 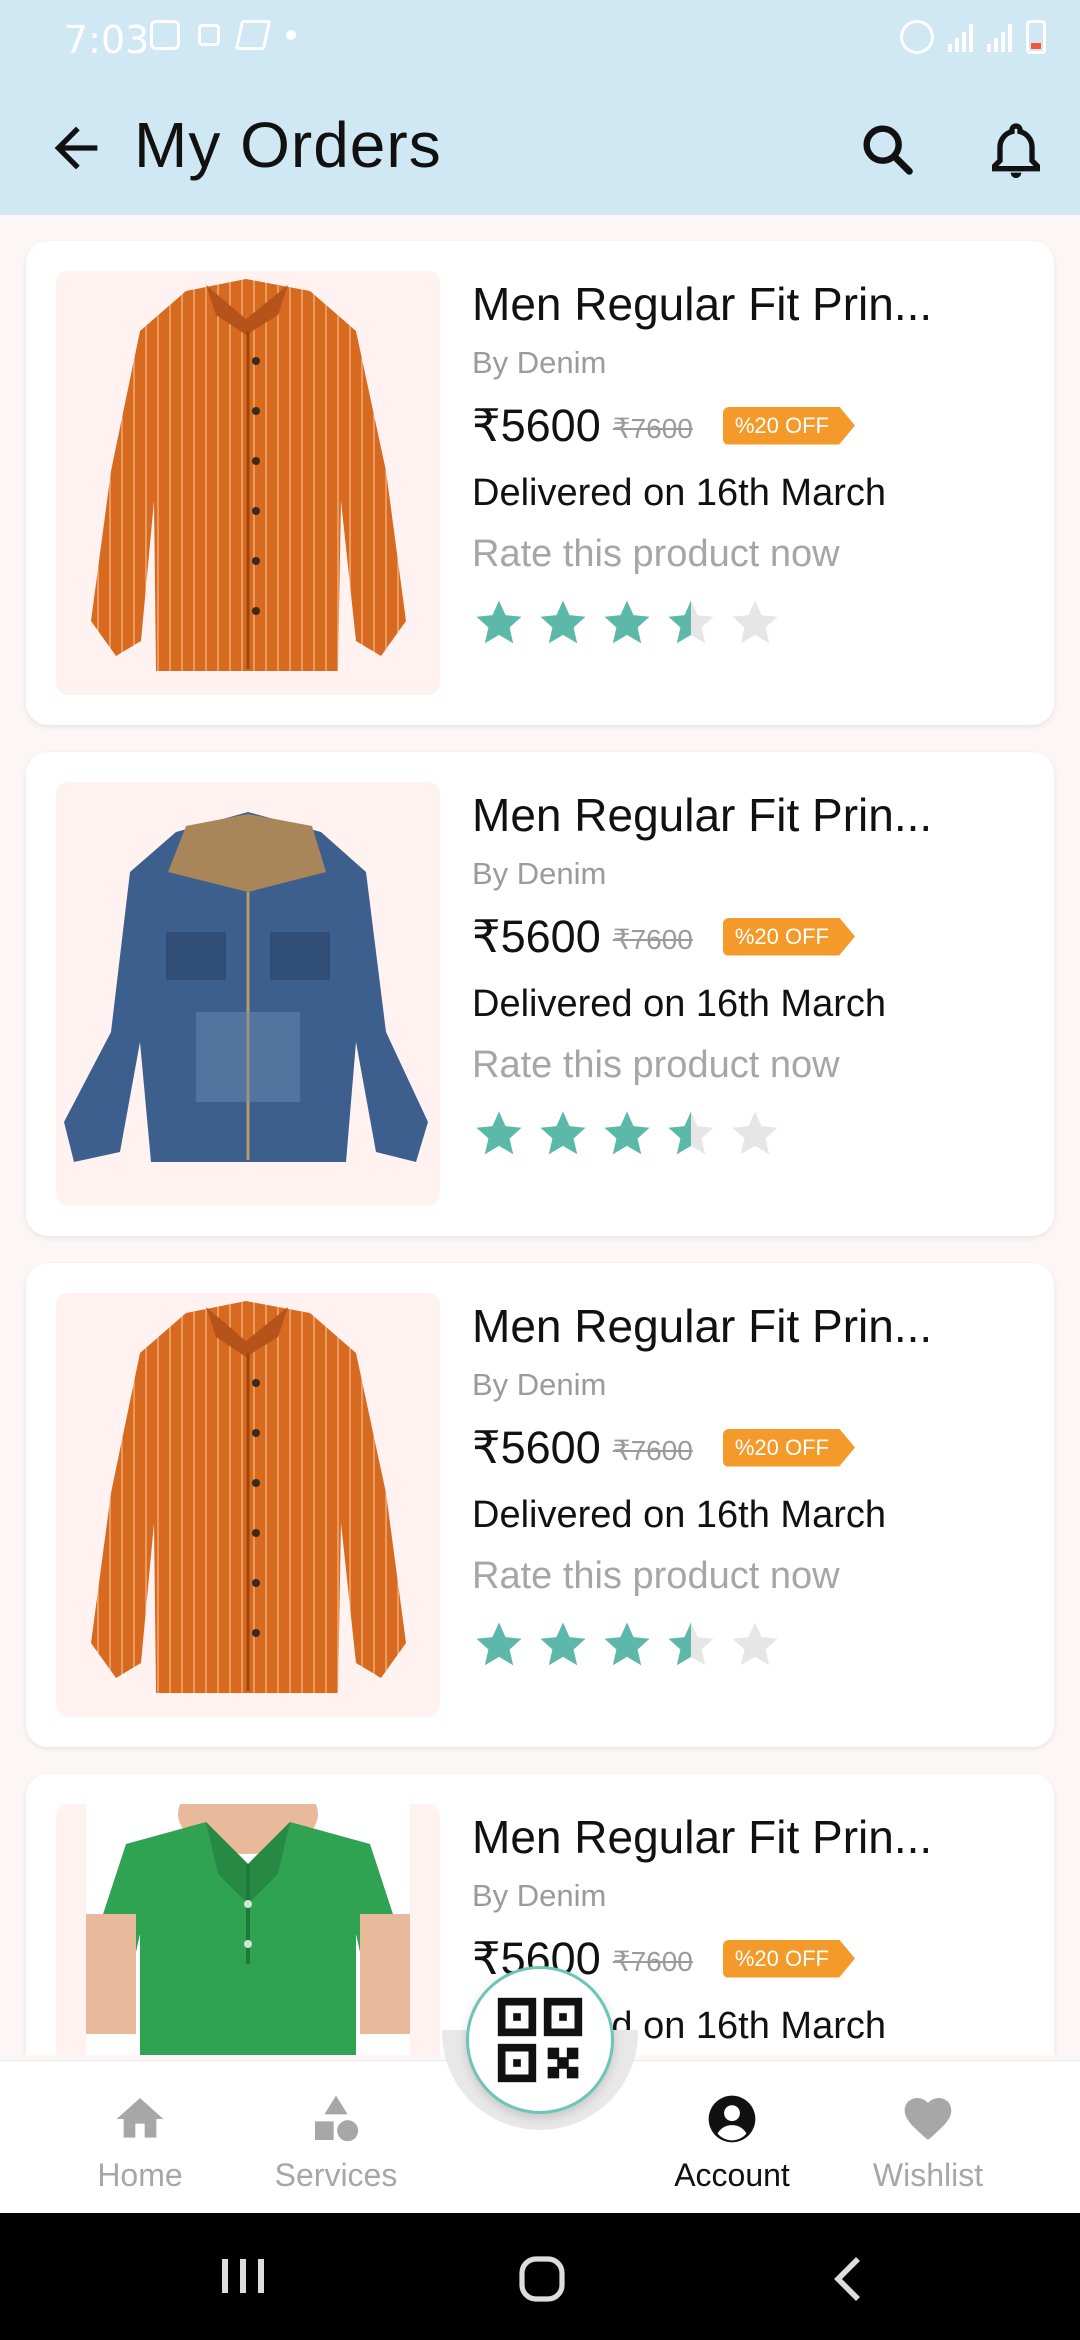 I want to click on dot-icon, so click(x=291, y=35).